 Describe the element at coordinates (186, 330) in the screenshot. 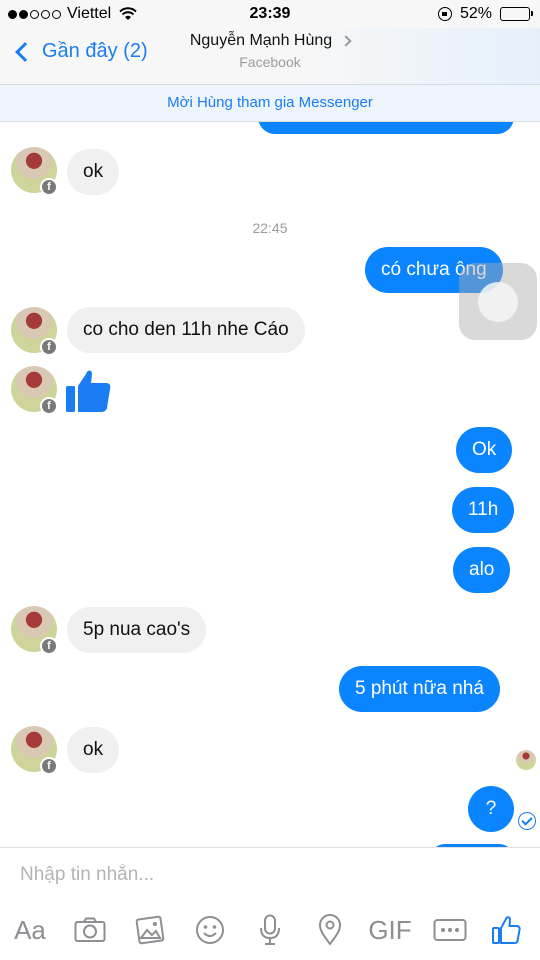

I see `message-bubble-incoming: co cho den 11h nhe Cáo` at that location.